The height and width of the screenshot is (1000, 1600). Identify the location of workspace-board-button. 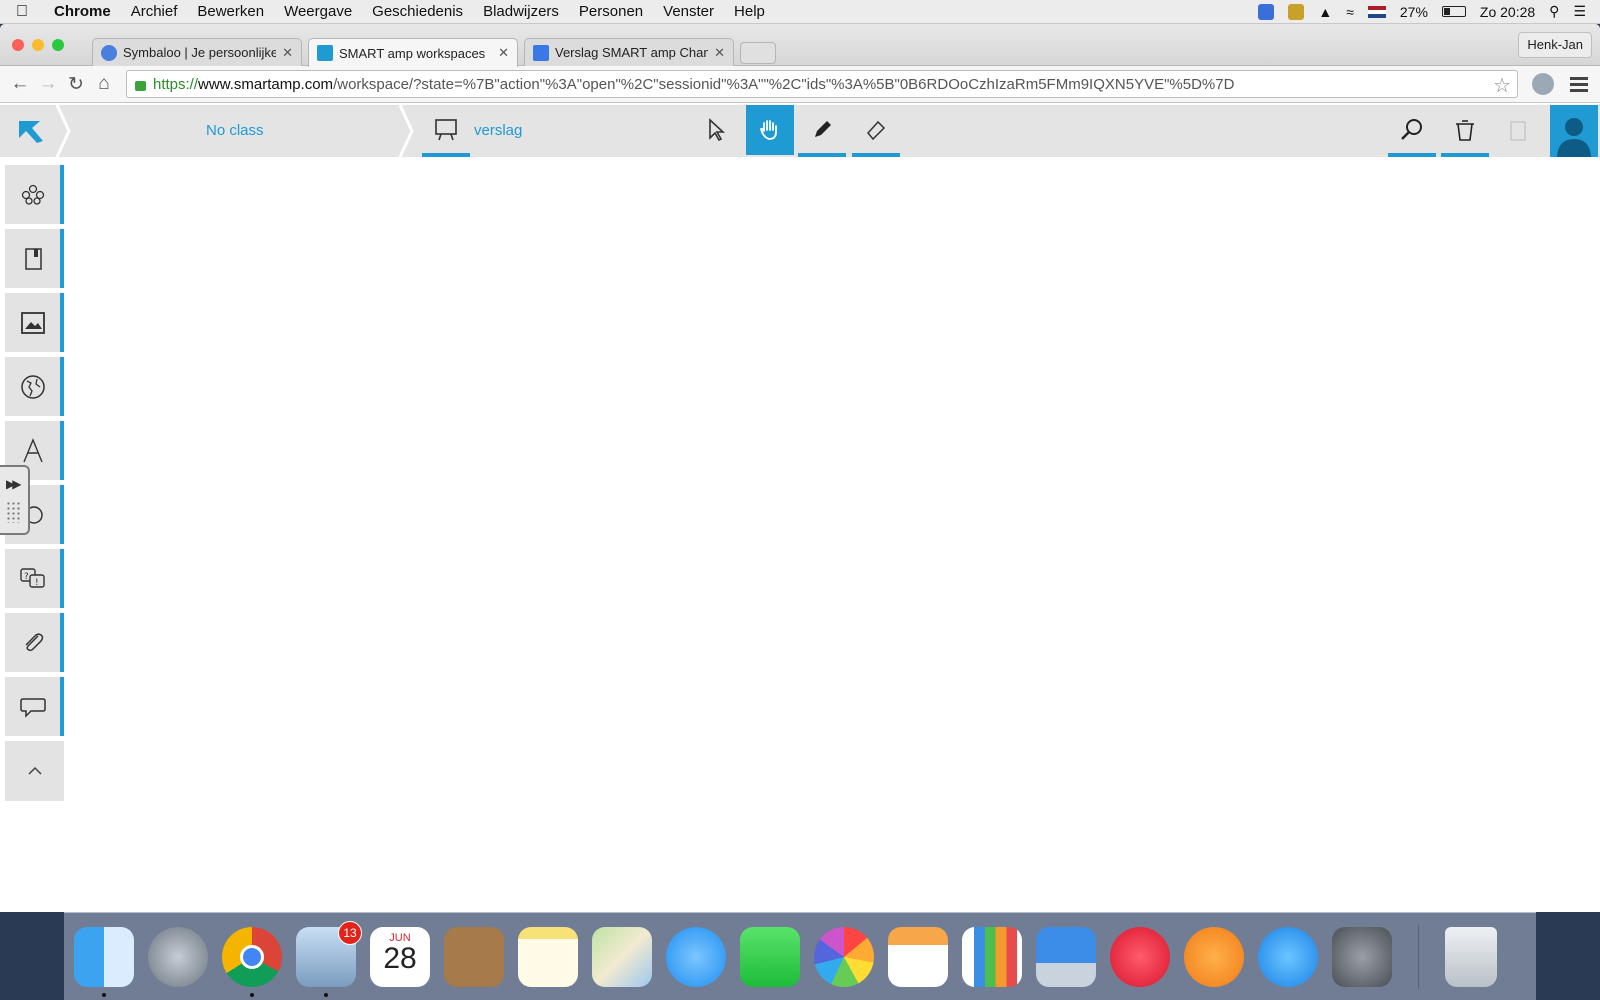
(446, 131).